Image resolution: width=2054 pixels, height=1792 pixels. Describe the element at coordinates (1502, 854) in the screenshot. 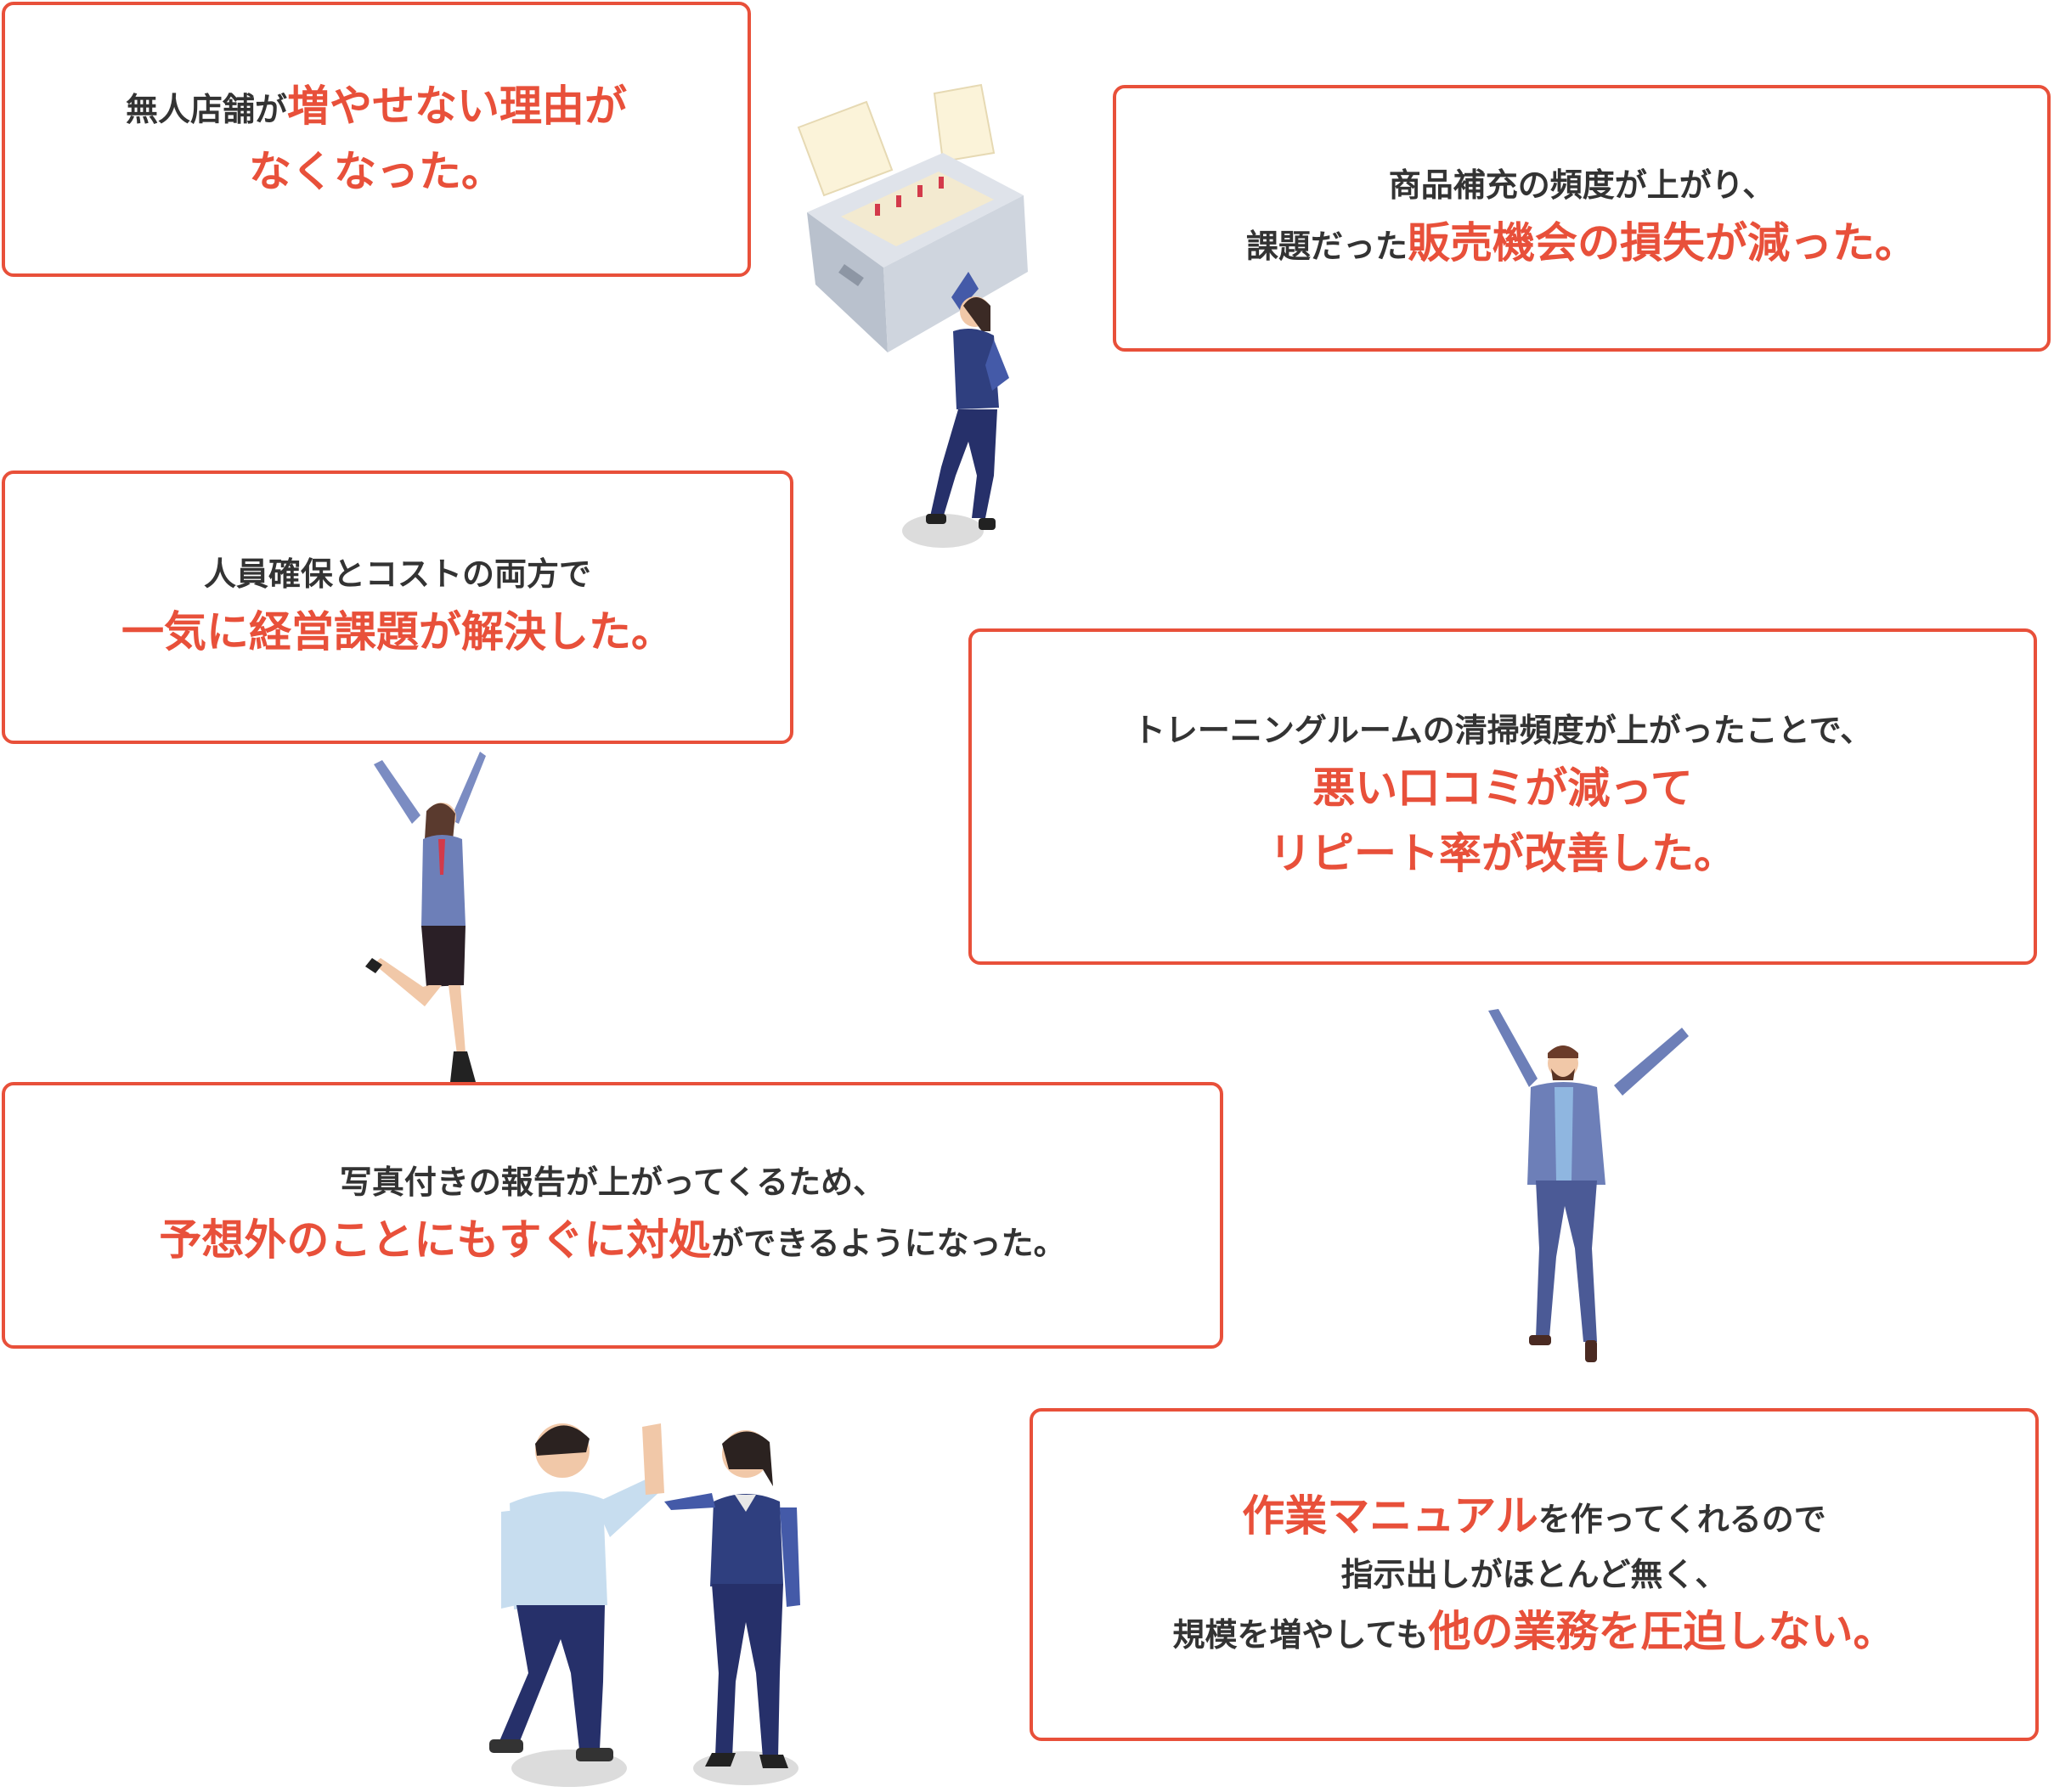

I see `card-line: リピート率が改善した。` at that location.